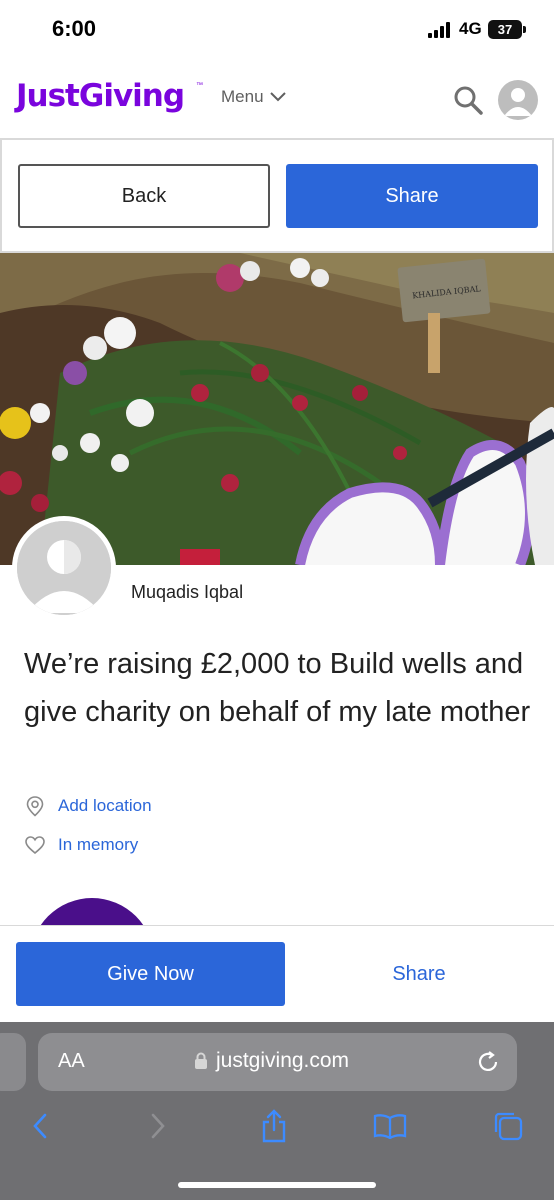  What do you see at coordinates (144, 196) in the screenshot?
I see `back-button: Back` at bounding box center [144, 196].